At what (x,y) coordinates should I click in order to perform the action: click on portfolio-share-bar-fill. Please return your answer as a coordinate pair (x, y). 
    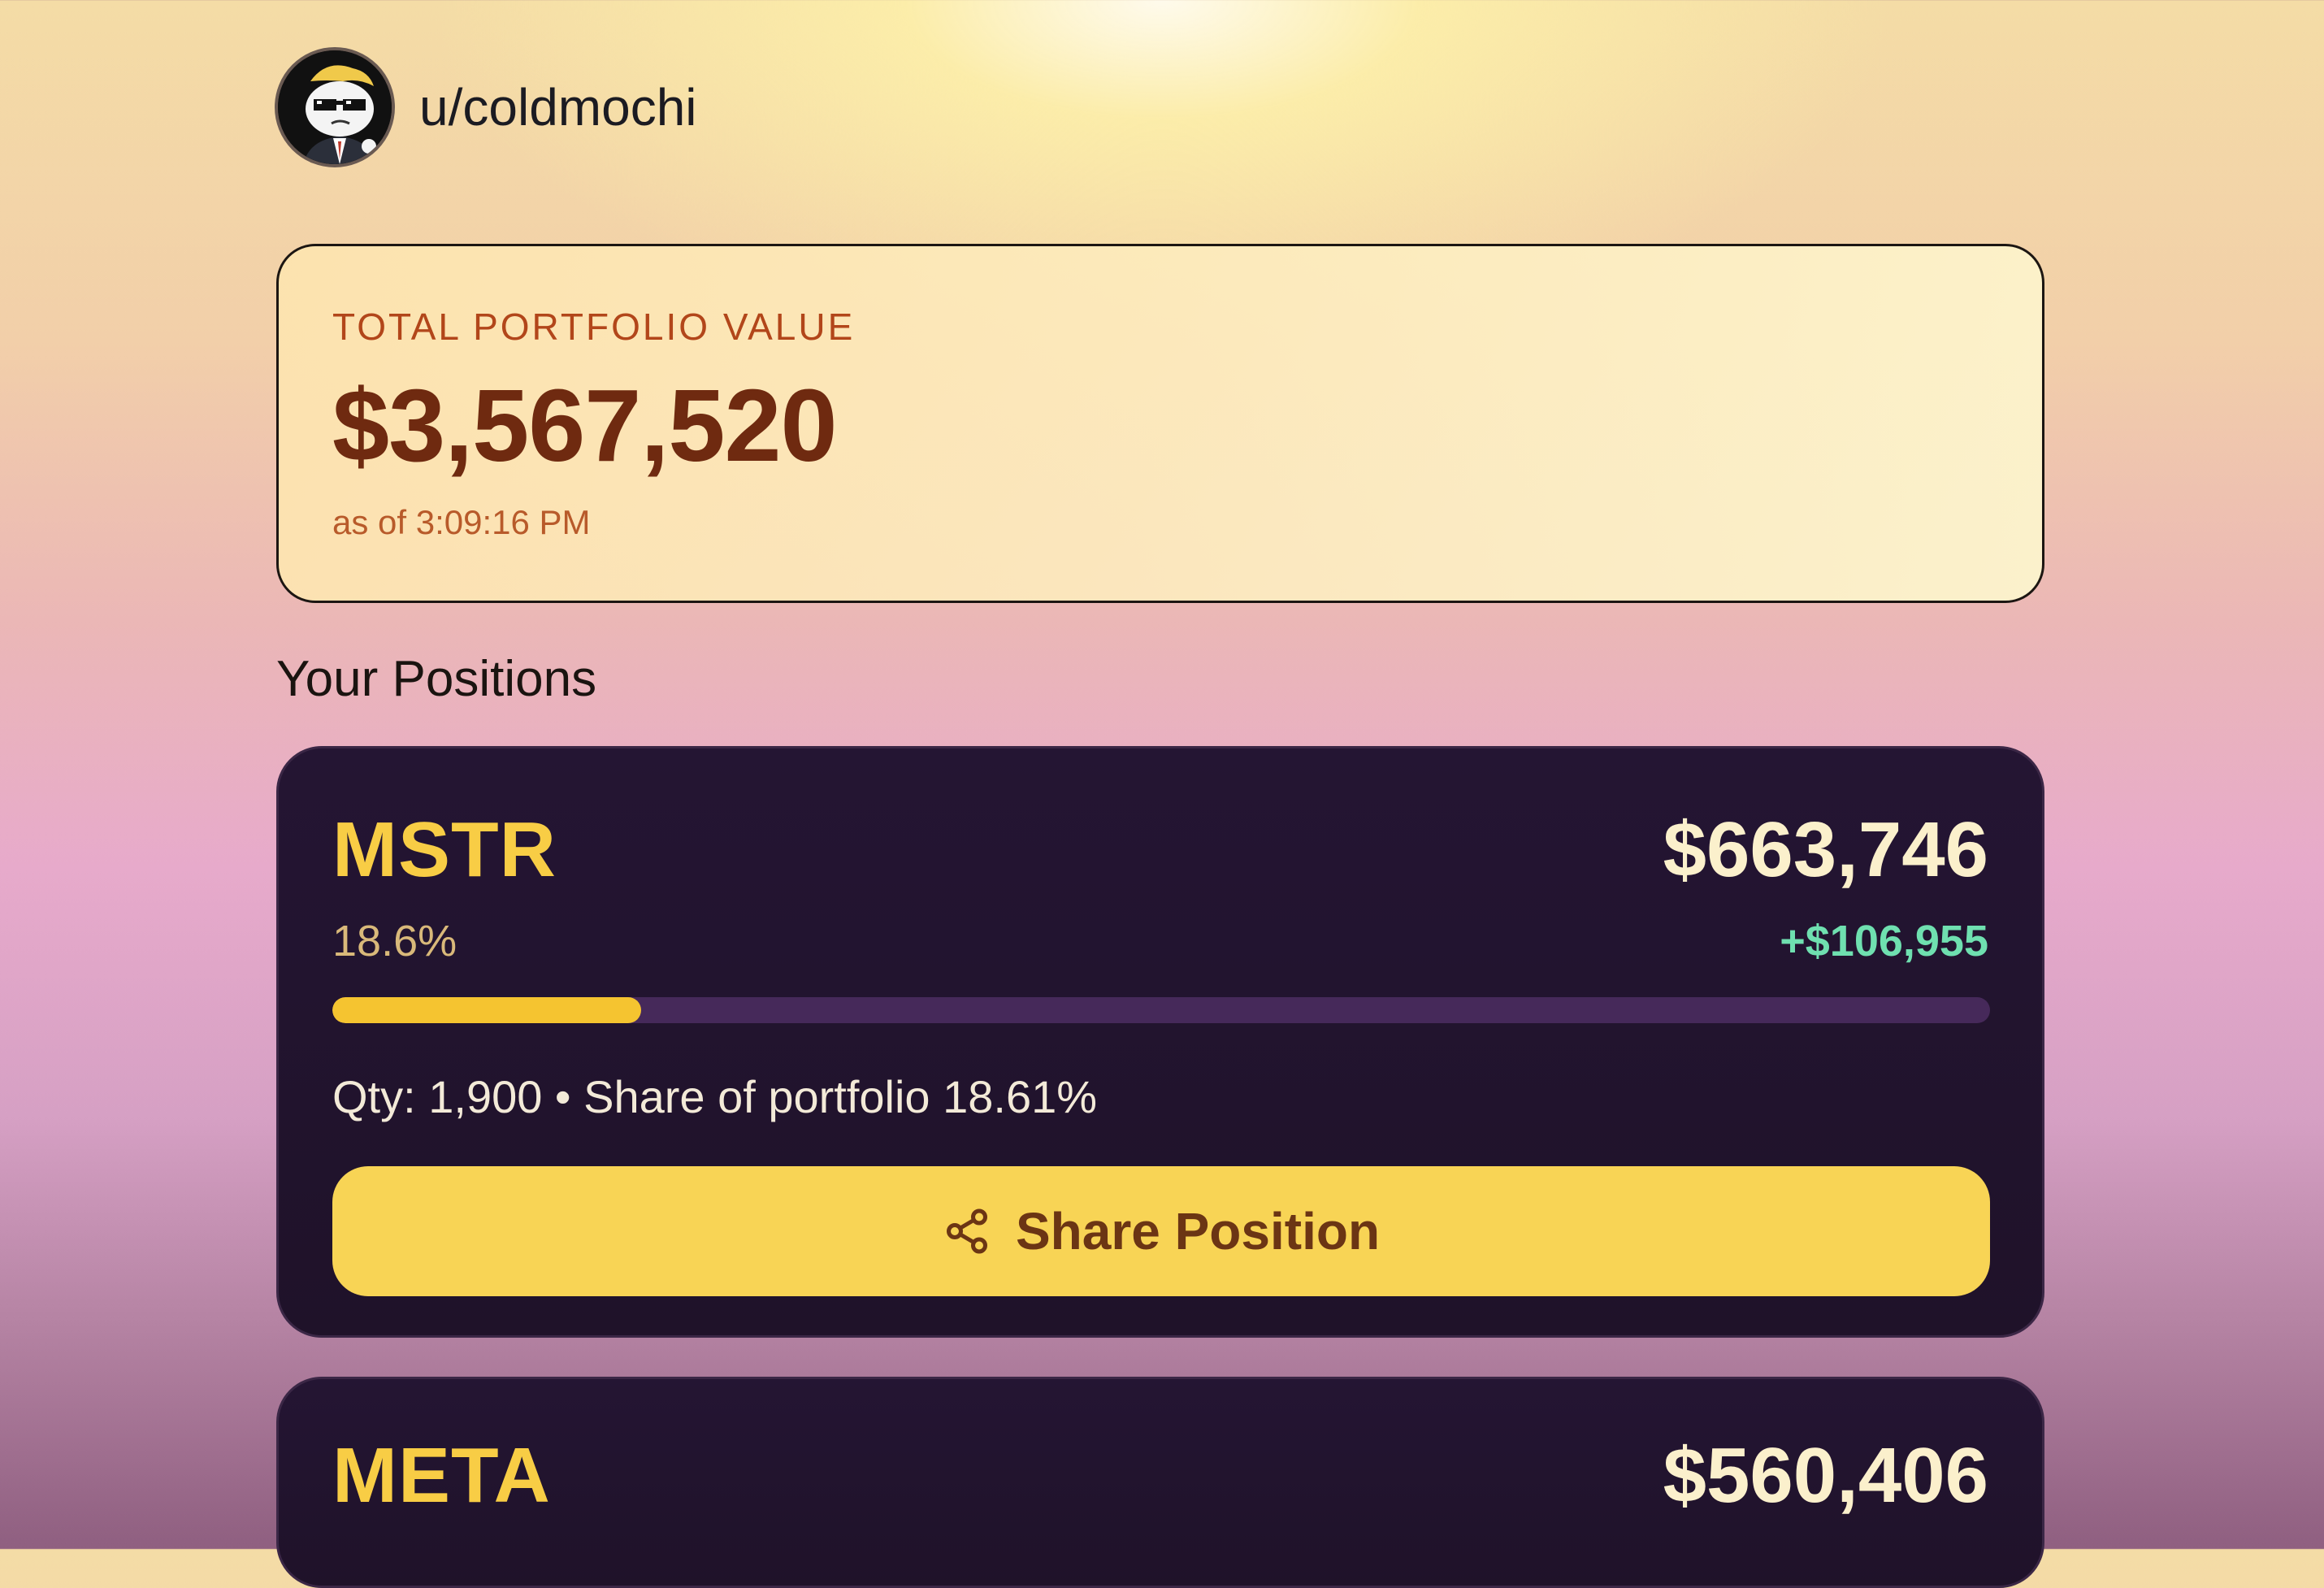
    Looking at the image, I should click on (486, 1010).